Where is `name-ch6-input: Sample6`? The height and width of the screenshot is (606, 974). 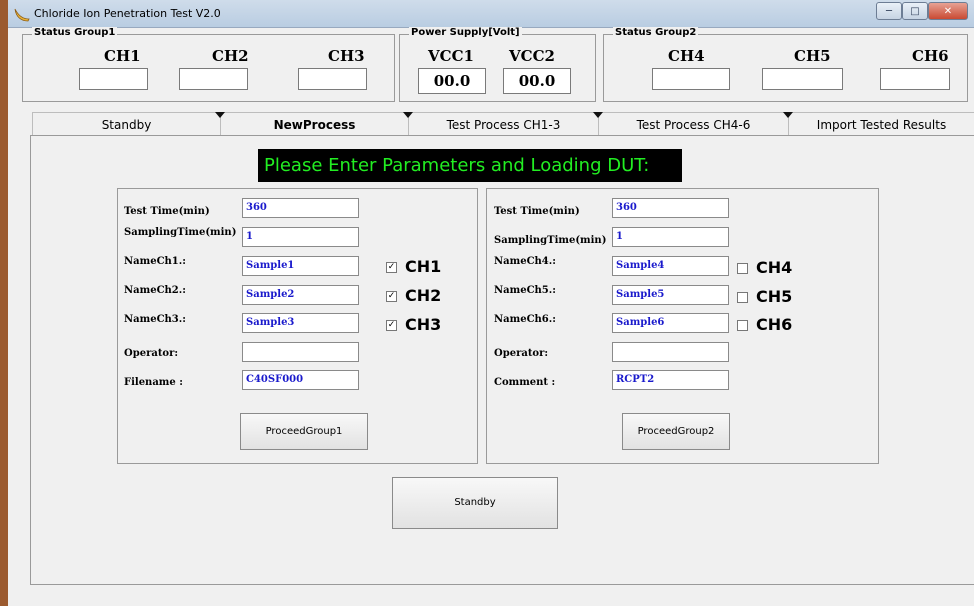 name-ch6-input: Sample6 is located at coordinates (670, 323).